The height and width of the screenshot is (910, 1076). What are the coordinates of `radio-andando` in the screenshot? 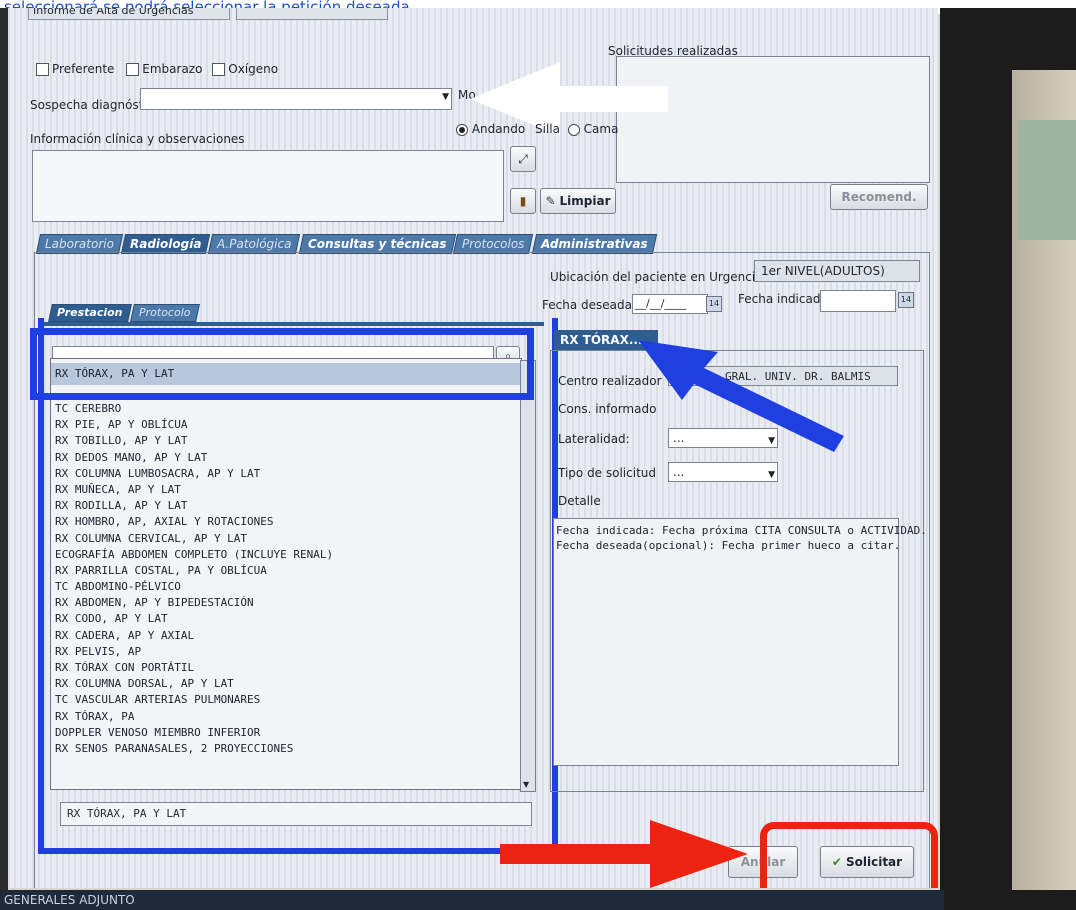 It's located at (462, 129).